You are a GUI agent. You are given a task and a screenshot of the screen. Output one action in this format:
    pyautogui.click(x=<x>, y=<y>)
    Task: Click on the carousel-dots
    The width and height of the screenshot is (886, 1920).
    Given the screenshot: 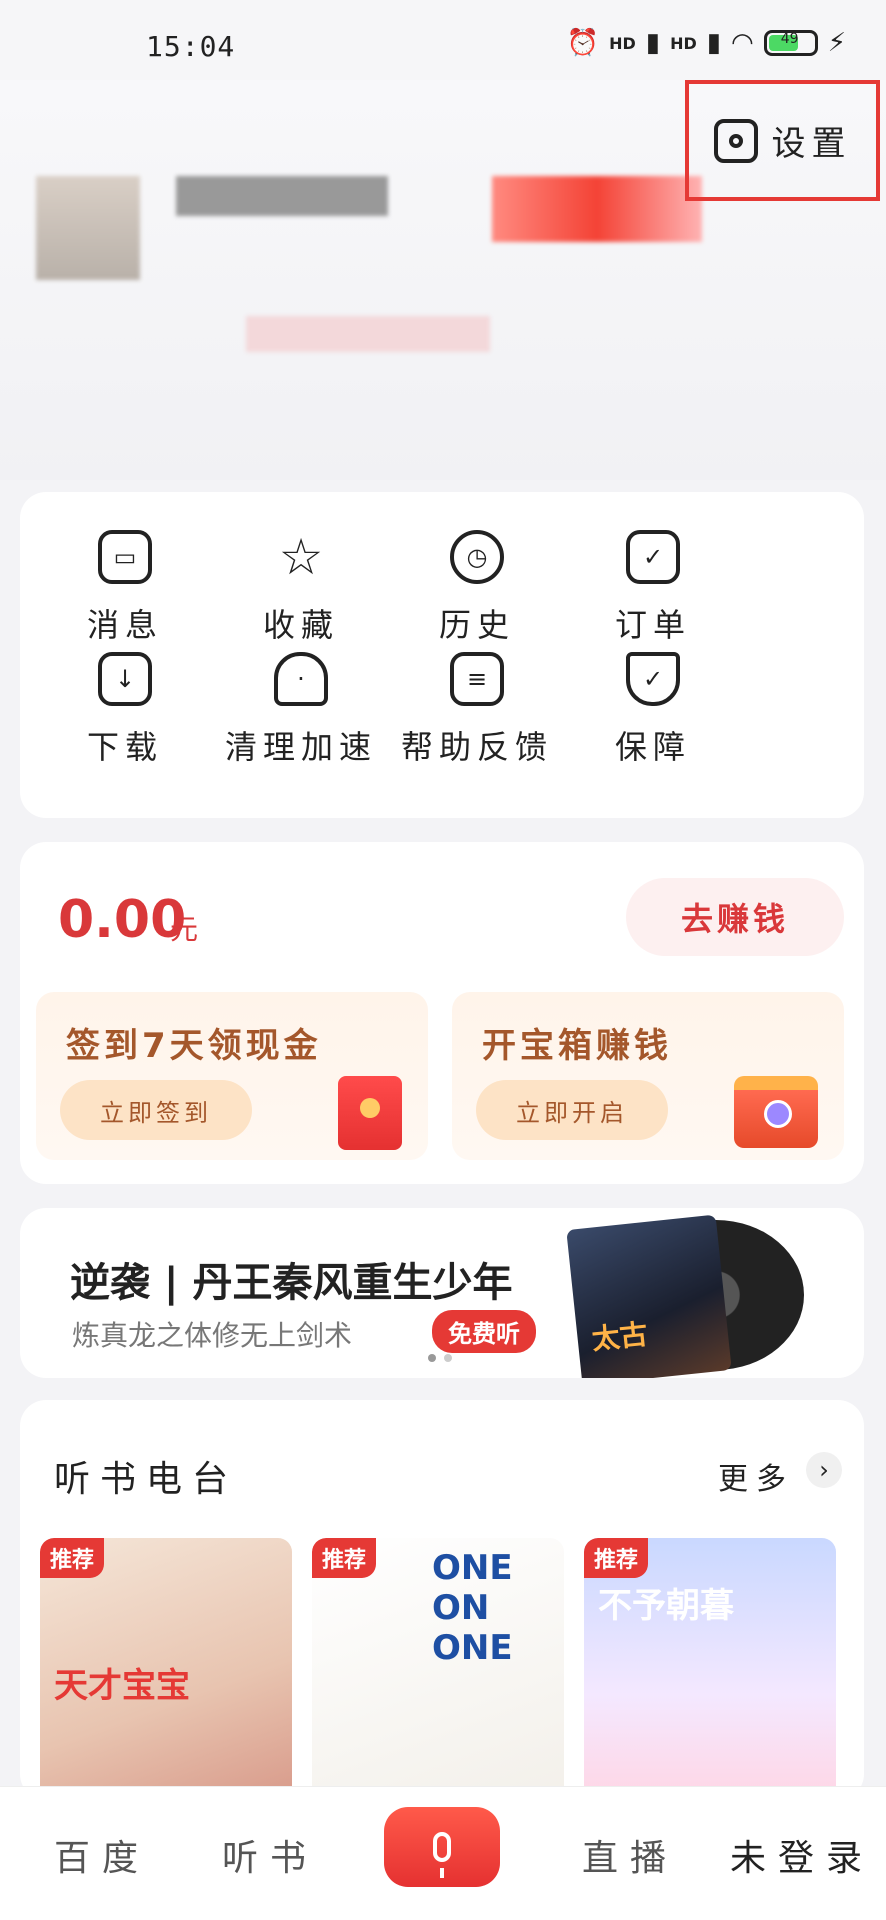 What is the action you would take?
    pyautogui.click(x=440, y=1358)
    